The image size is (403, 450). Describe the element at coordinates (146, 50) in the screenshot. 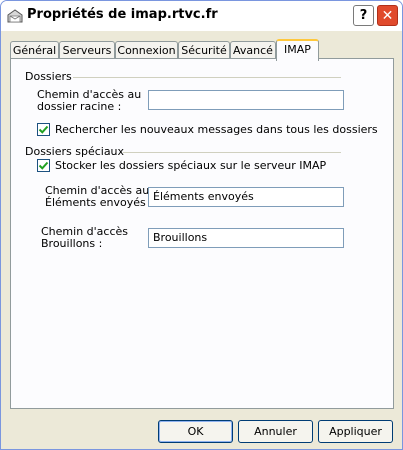

I see `tab-connection: Connexion` at that location.